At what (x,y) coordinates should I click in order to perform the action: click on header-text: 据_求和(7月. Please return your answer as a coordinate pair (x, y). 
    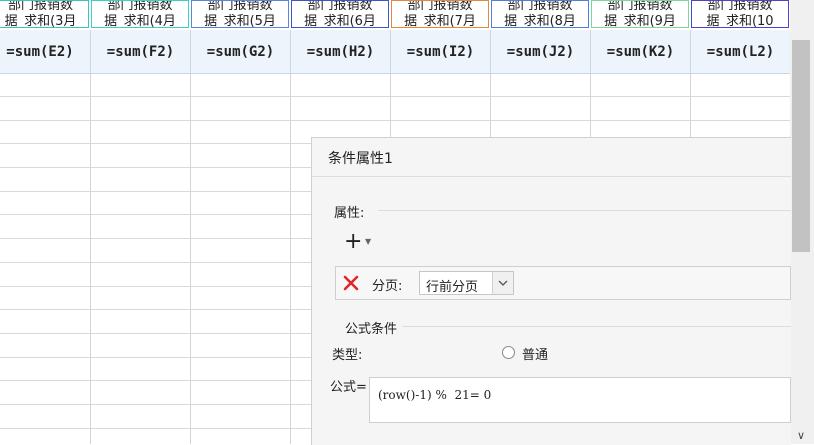
    Looking at the image, I should click on (440, 21).